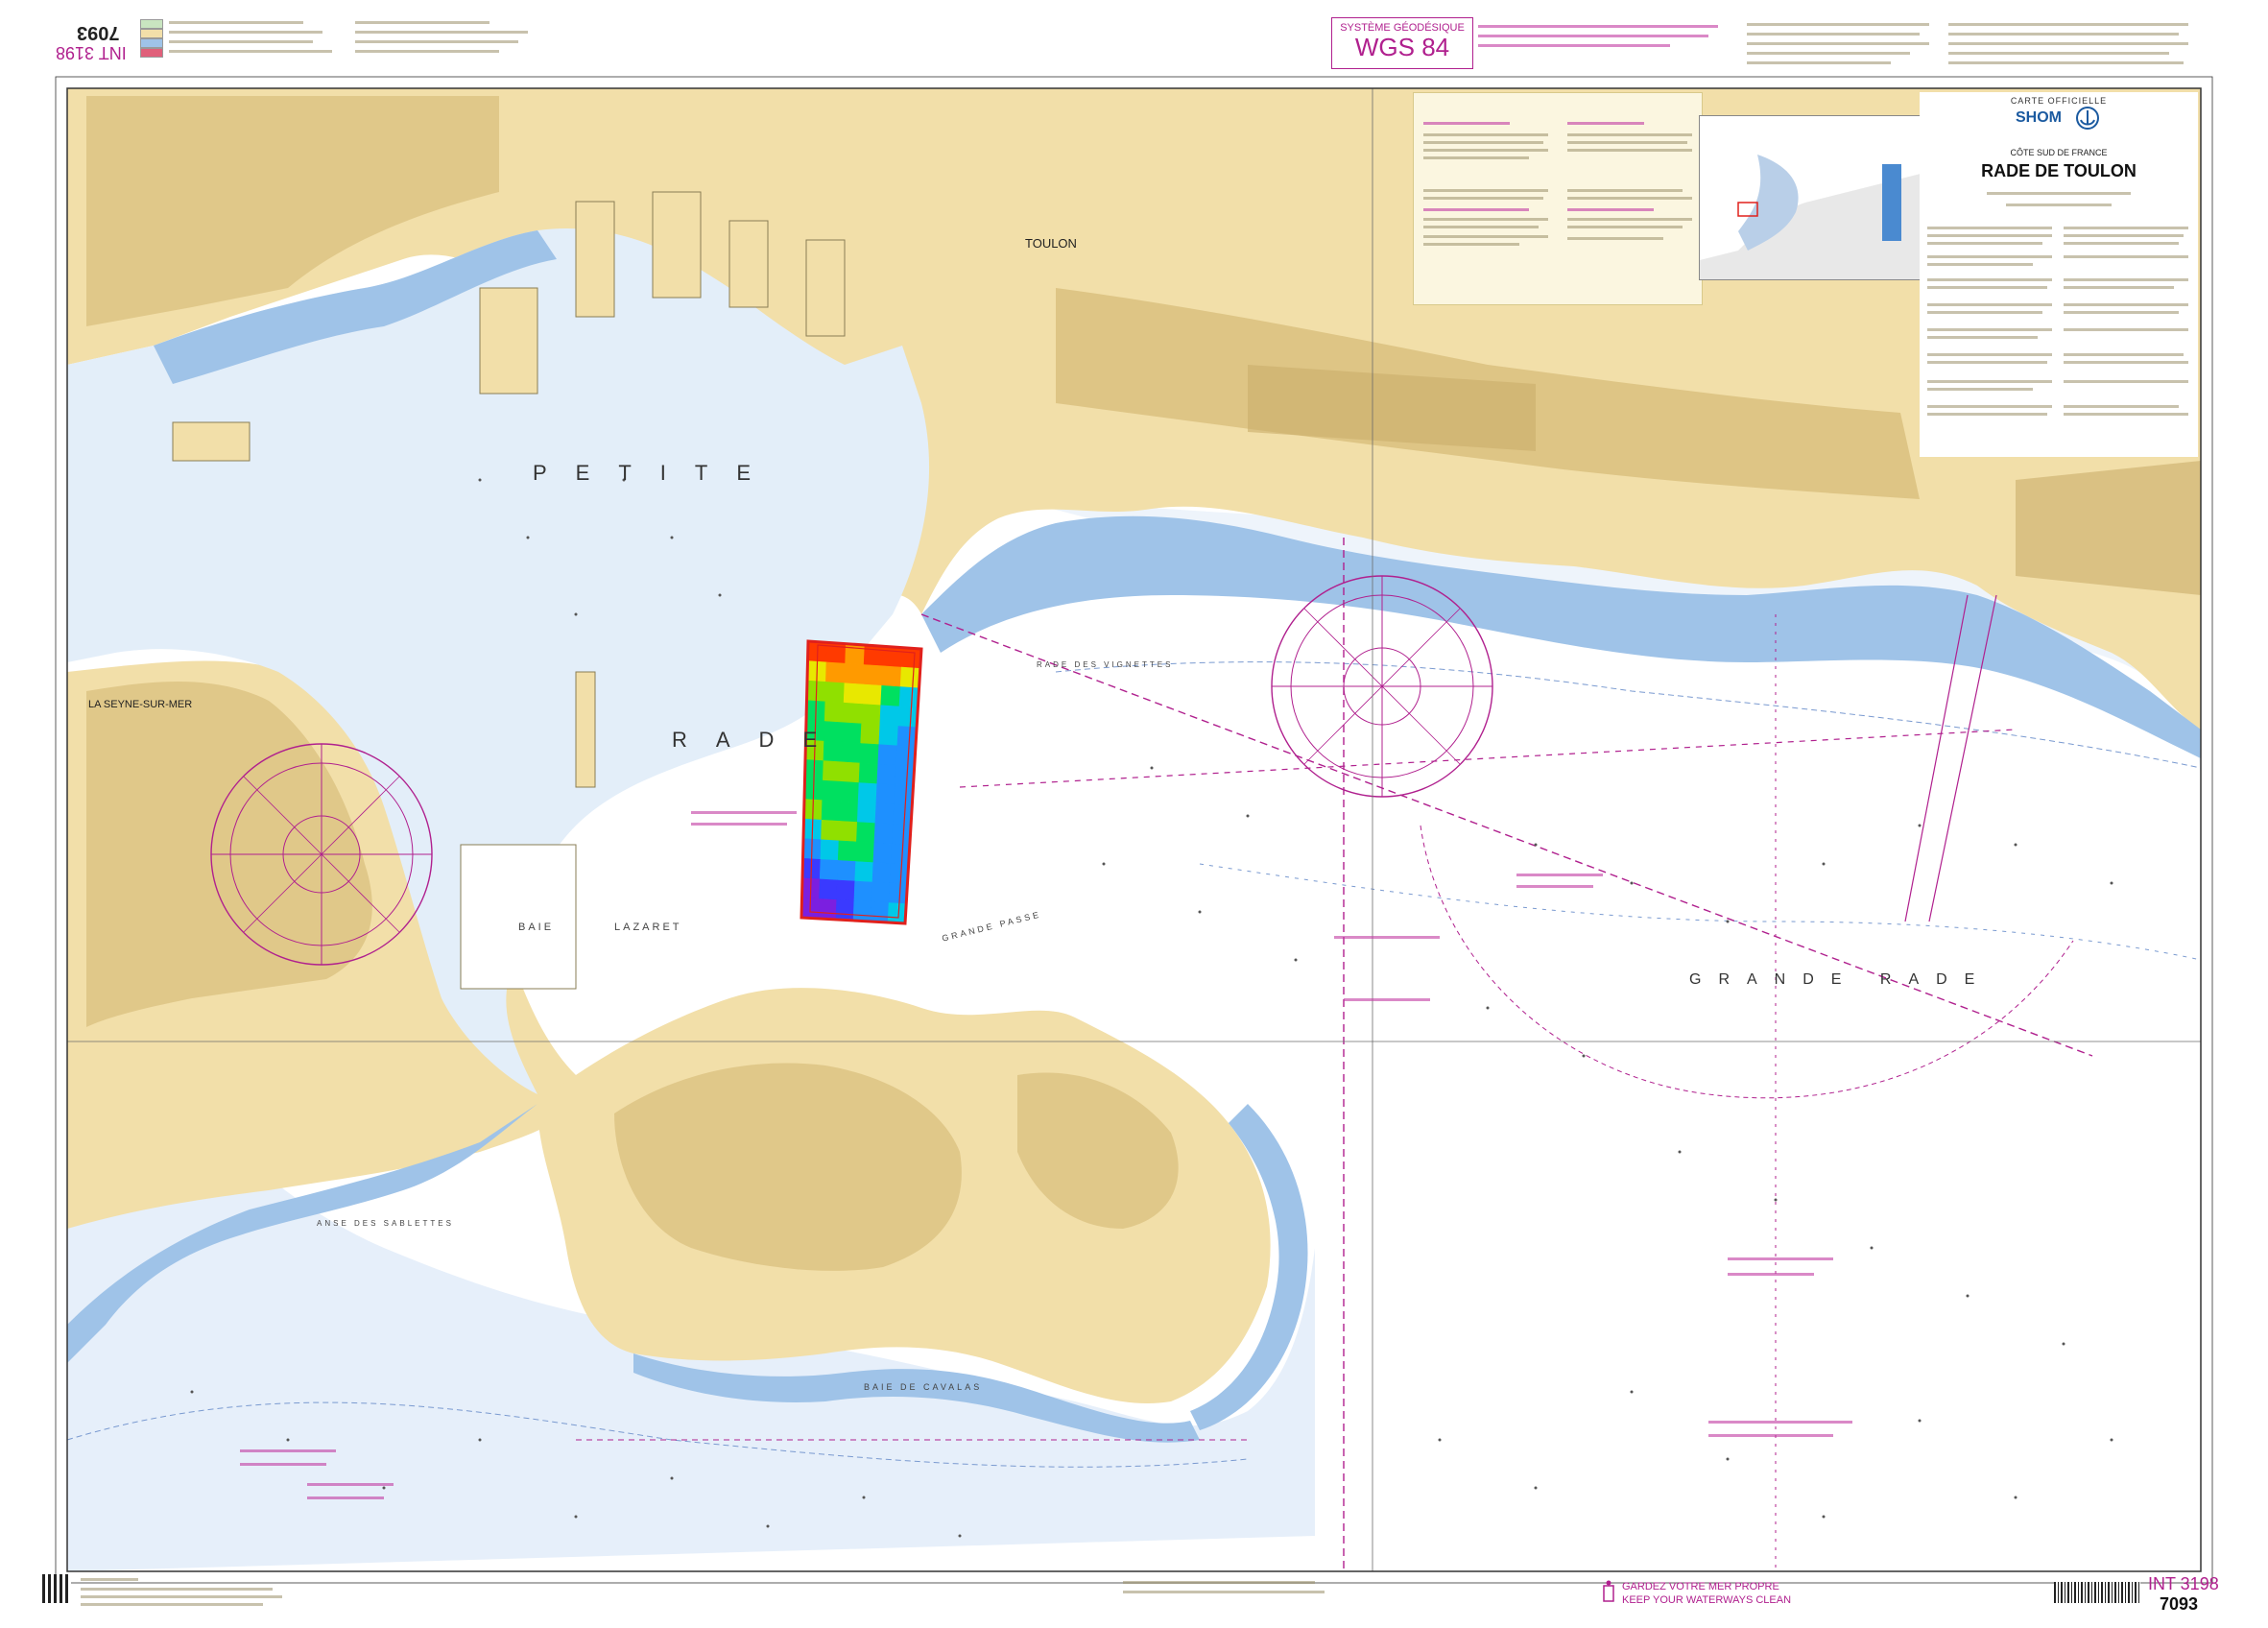 Image resolution: width=2268 pixels, height=1628 pixels. I want to click on water-label-cavalas: BAIE DE CAVALAS, so click(923, 1387).